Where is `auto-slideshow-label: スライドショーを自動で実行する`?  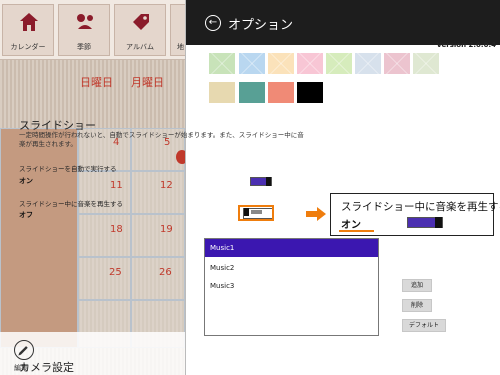
auto-slideshow-label: スライドショーを自動で実行する is located at coordinates (68, 169).